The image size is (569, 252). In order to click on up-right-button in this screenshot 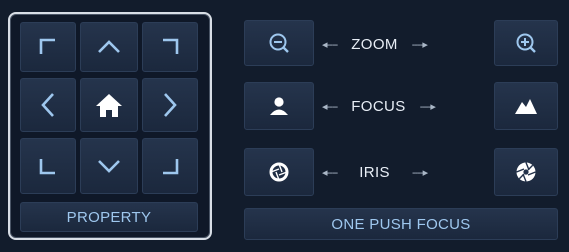, I will do `click(170, 47)`.